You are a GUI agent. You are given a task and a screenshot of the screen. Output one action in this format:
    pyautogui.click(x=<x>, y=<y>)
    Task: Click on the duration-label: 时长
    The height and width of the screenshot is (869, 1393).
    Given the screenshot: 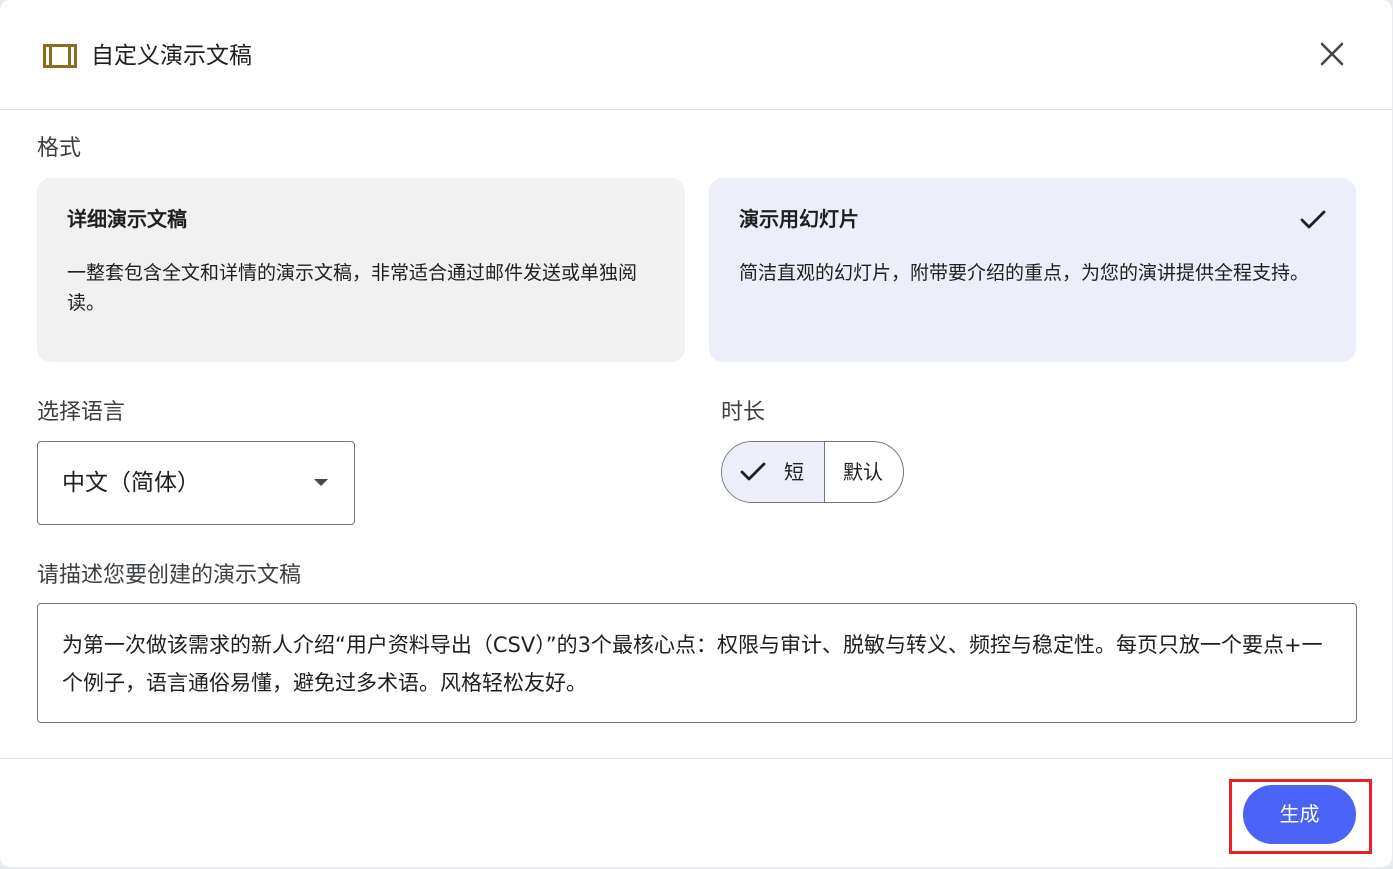 What is the action you would take?
    pyautogui.click(x=743, y=412)
    